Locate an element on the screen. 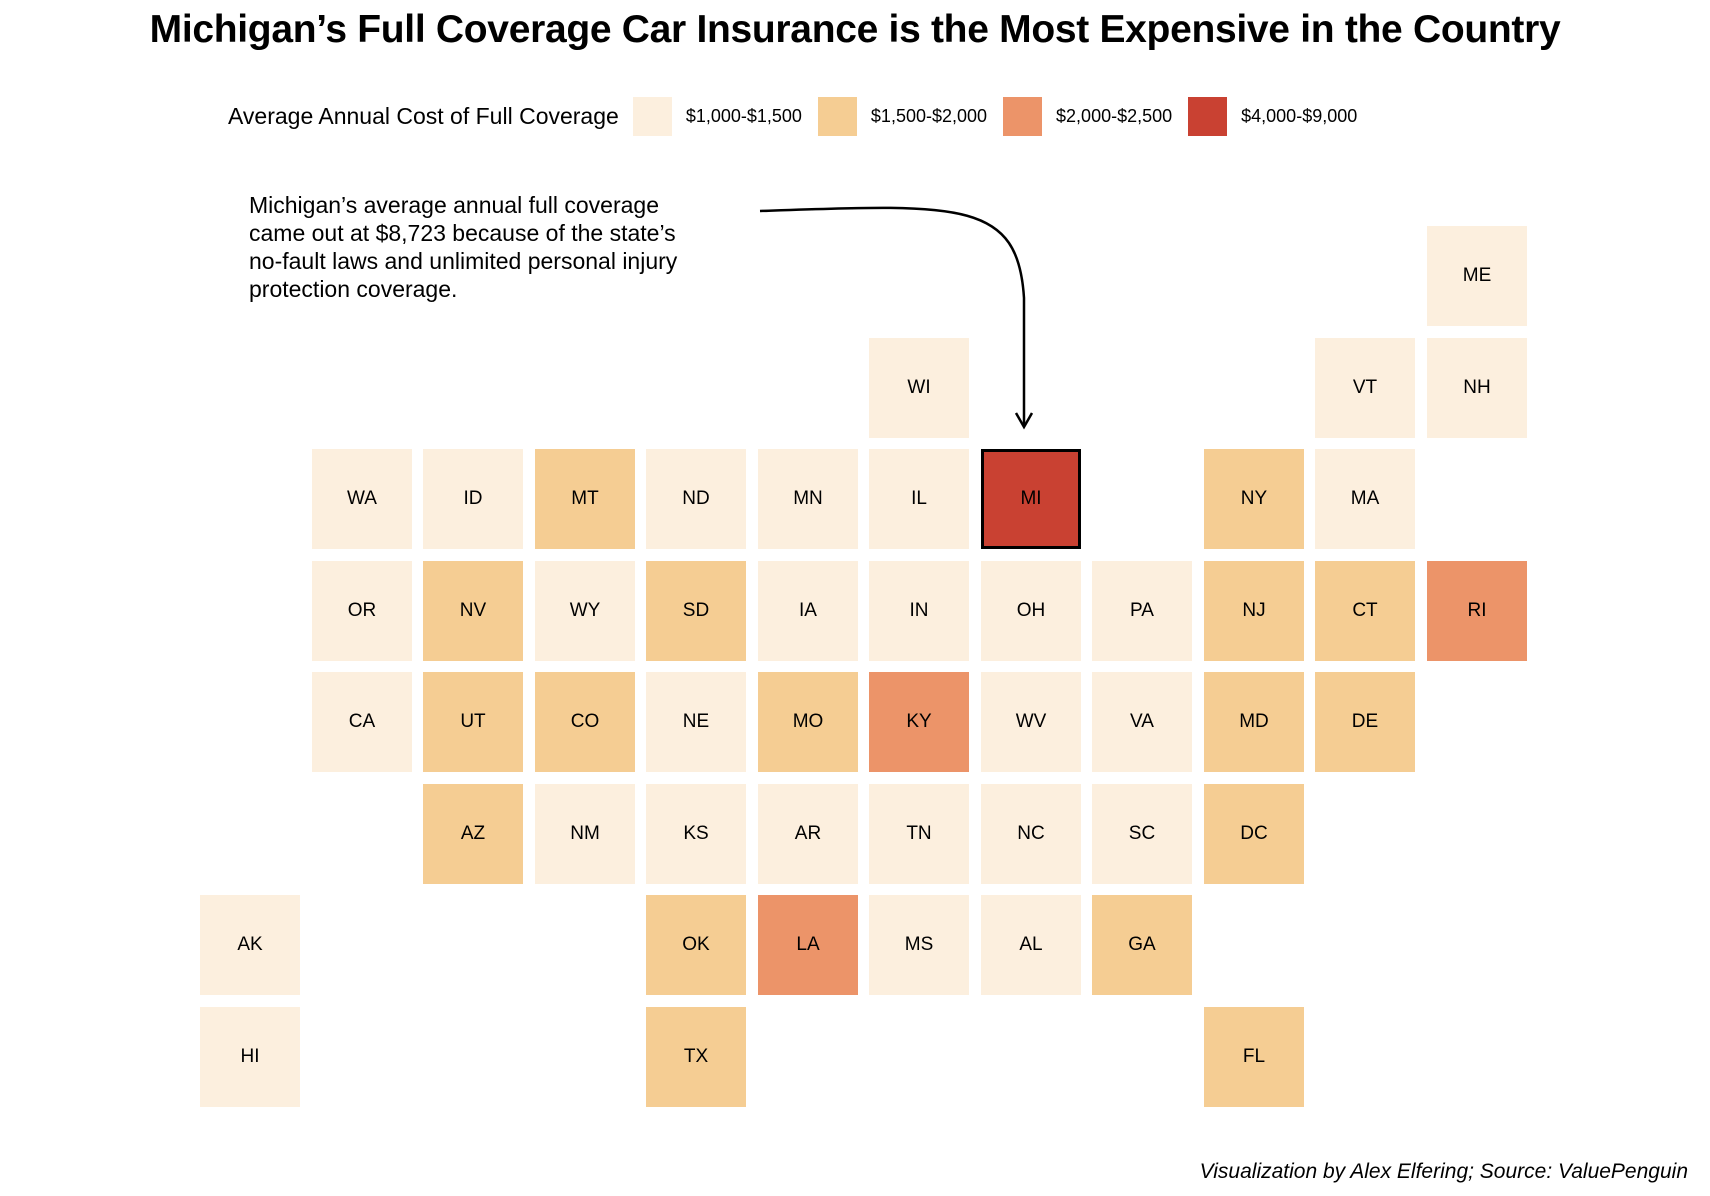 This screenshot has height=1196, width=1710. state-tile-mo: MO is located at coordinates (808, 722).